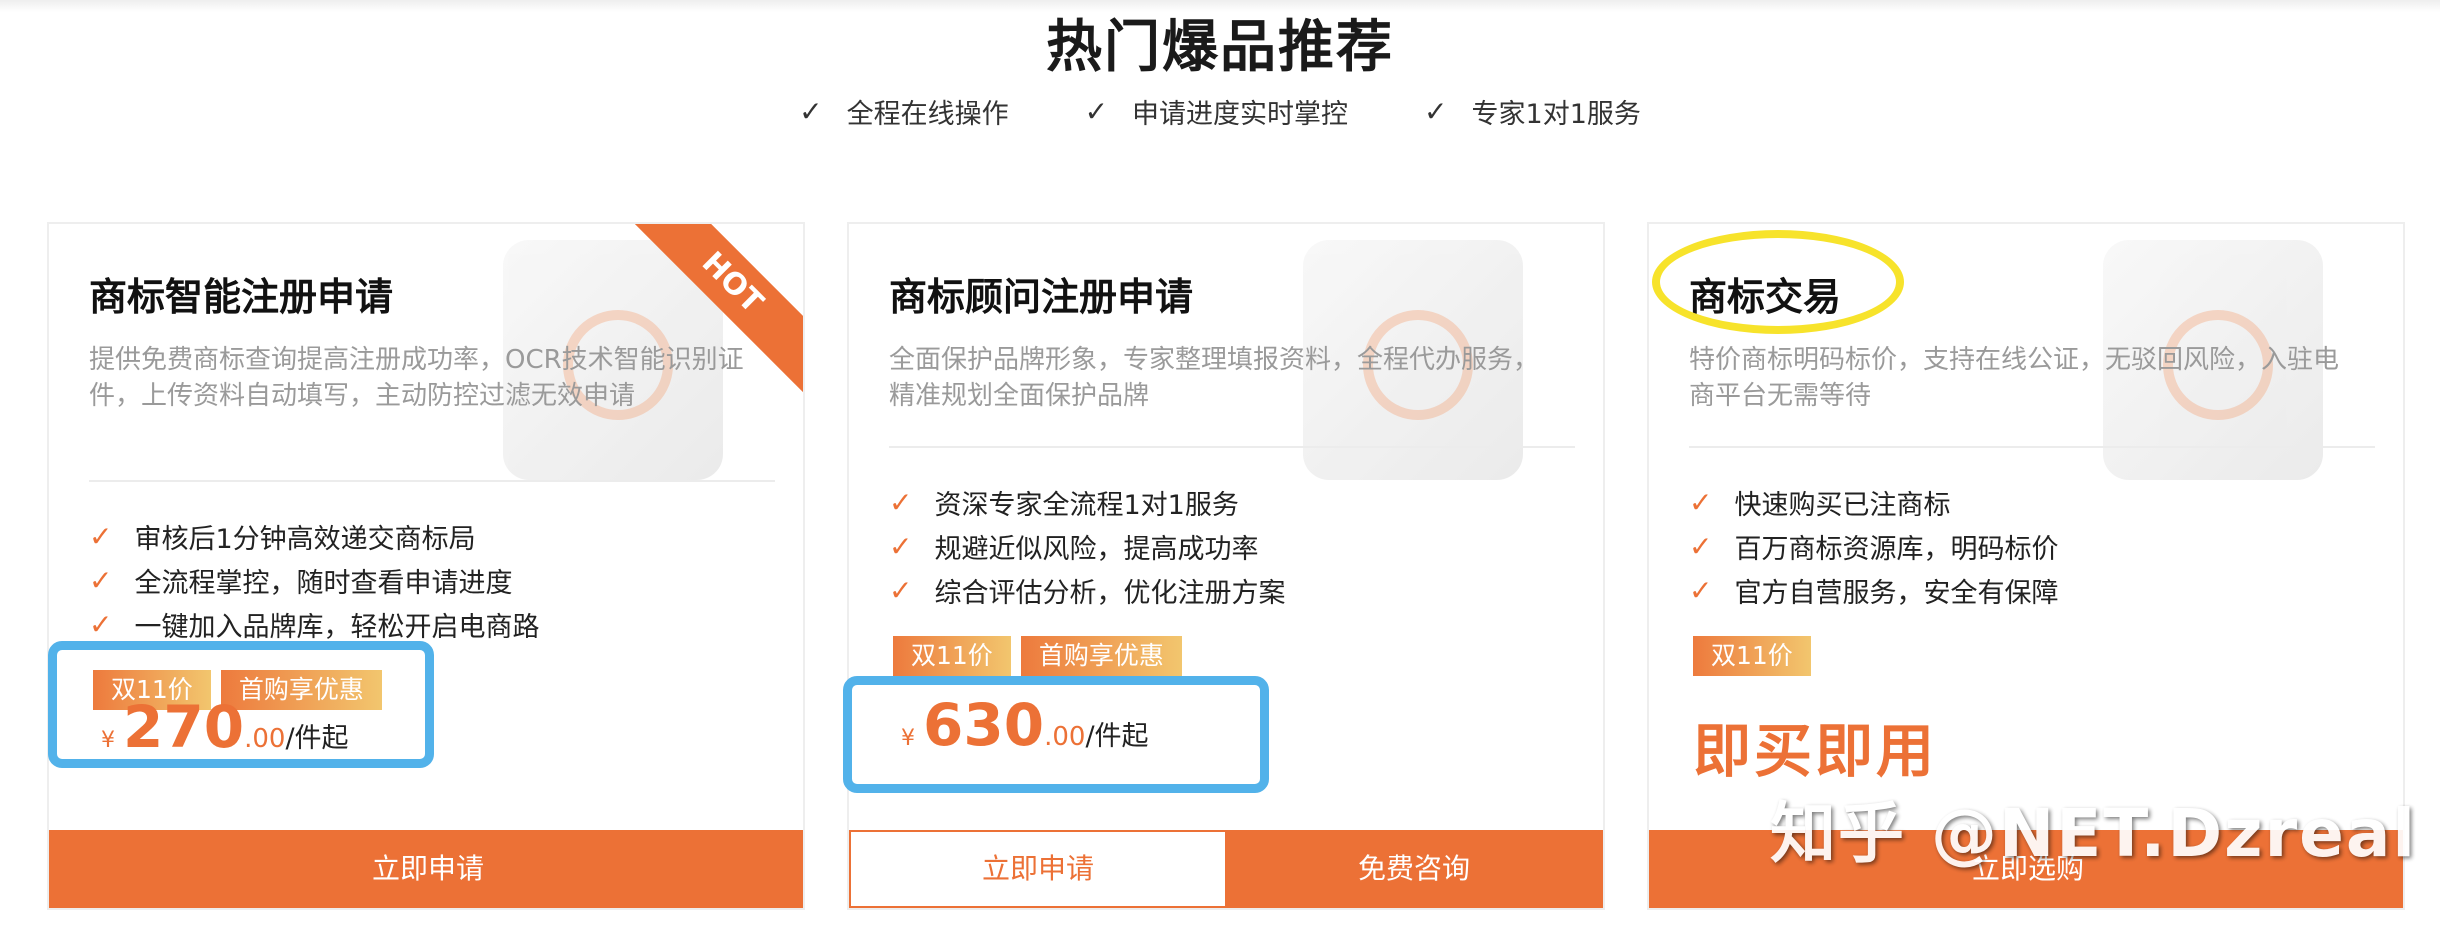 The width and height of the screenshot is (2440, 926). Describe the element at coordinates (1220, 47) in the screenshot. I see `section-title: 热门爆品推荐` at that location.